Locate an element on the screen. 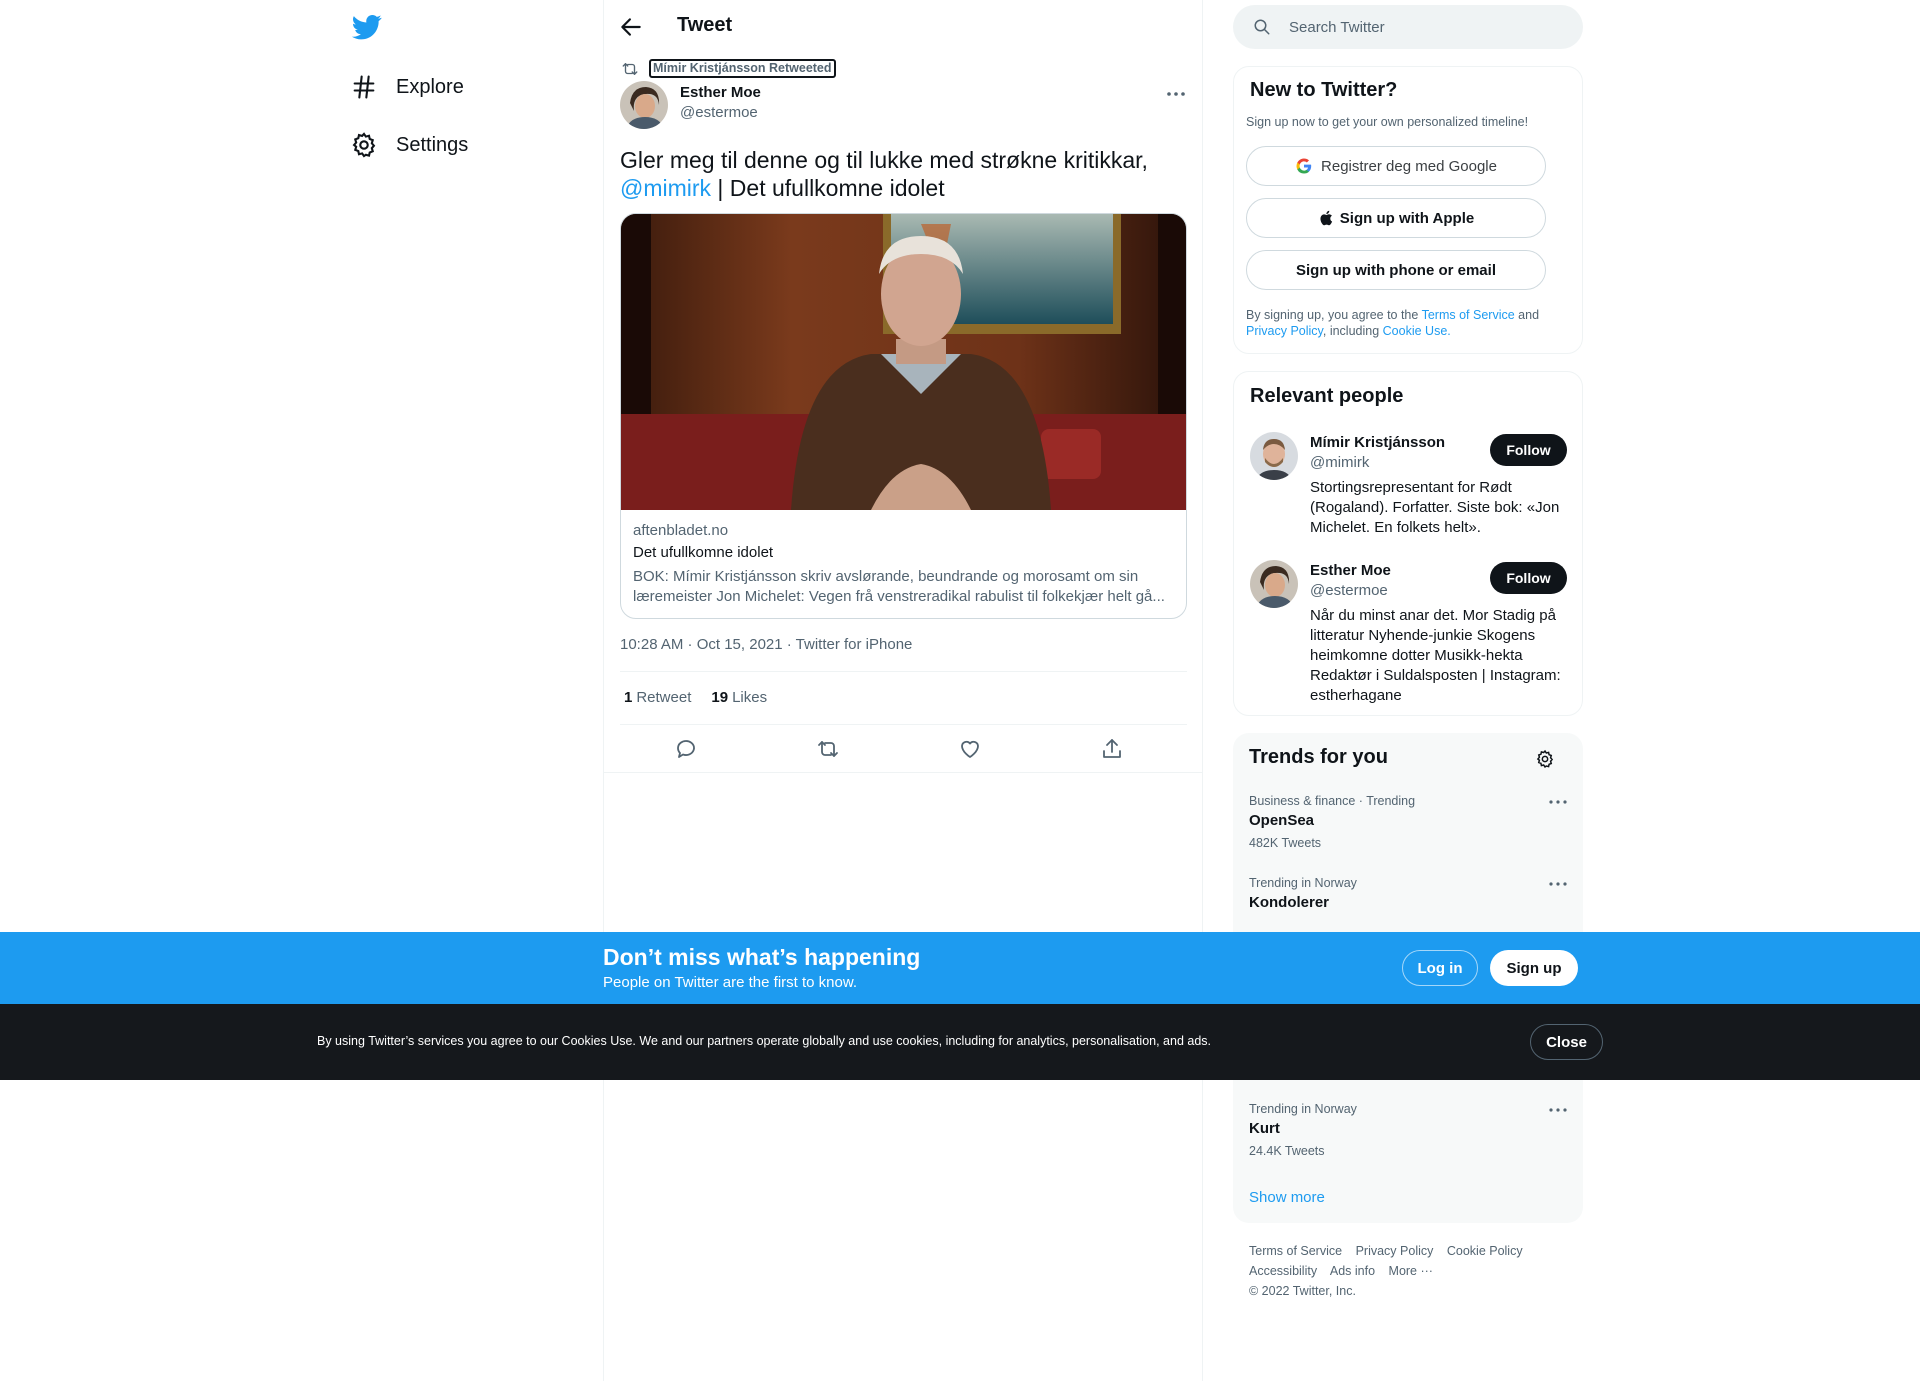  tweet-text-part2: | Det ufullkomne idolet is located at coordinates (828, 188).